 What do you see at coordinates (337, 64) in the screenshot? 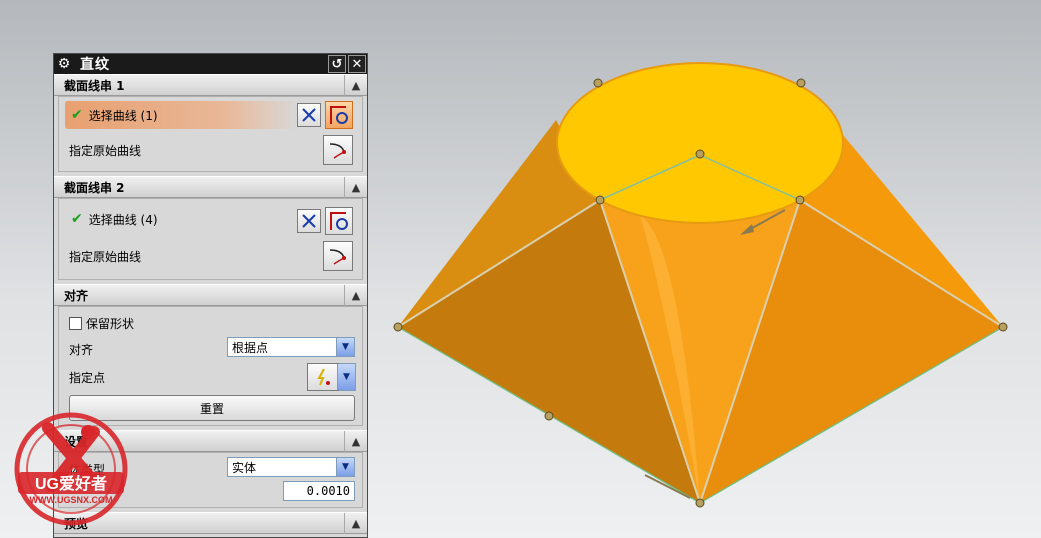
I see `reset-icon: ↺` at bounding box center [337, 64].